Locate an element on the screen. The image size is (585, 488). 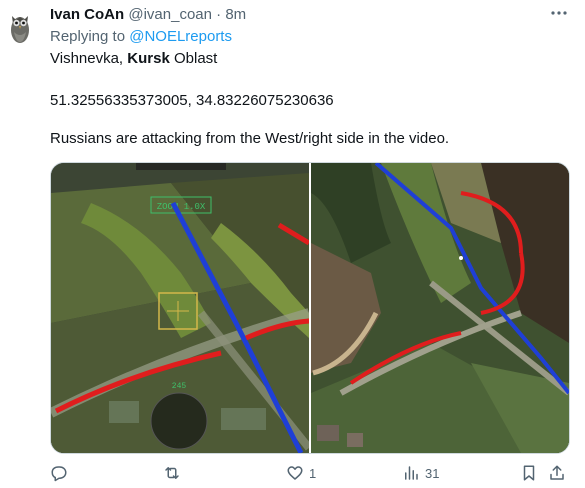
tweet-header: Ivan CoAn @ivan_coan · 8m is located at coordinates (148, 15).